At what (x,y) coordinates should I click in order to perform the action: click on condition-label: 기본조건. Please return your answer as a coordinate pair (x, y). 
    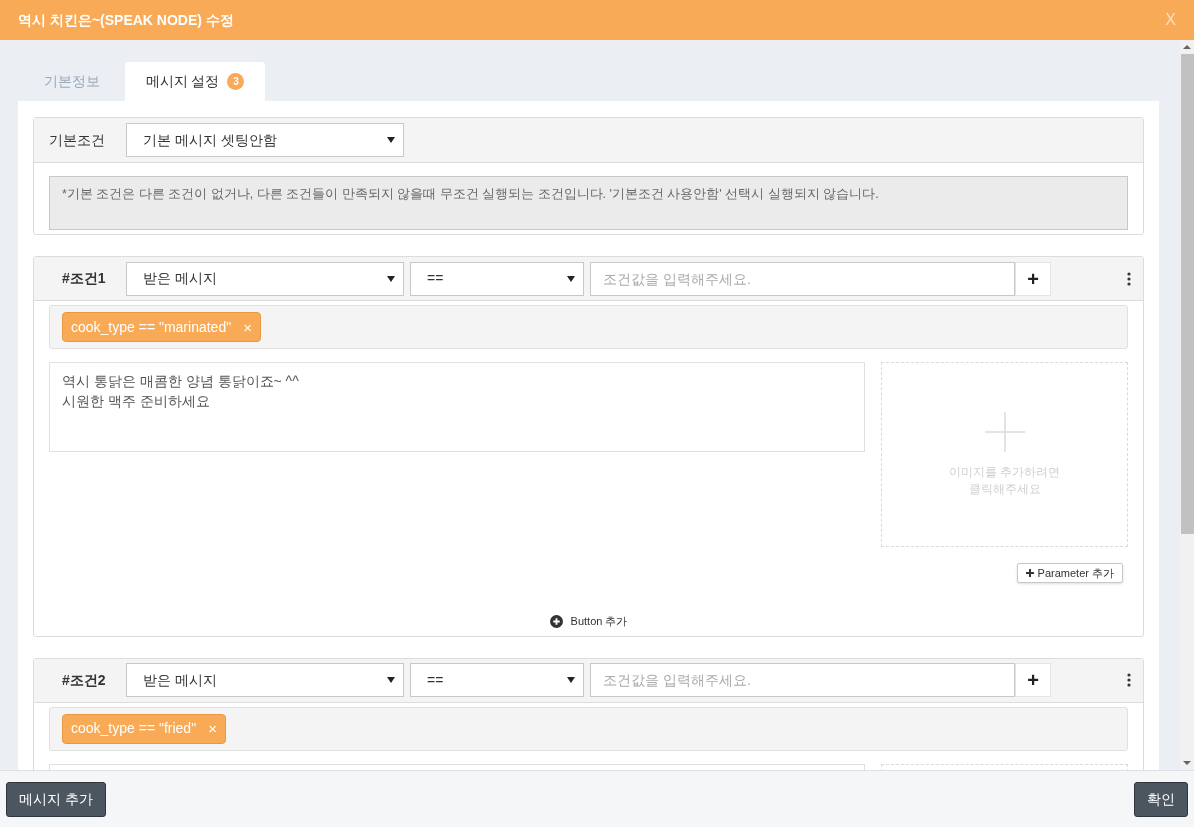
    Looking at the image, I should click on (77, 140).